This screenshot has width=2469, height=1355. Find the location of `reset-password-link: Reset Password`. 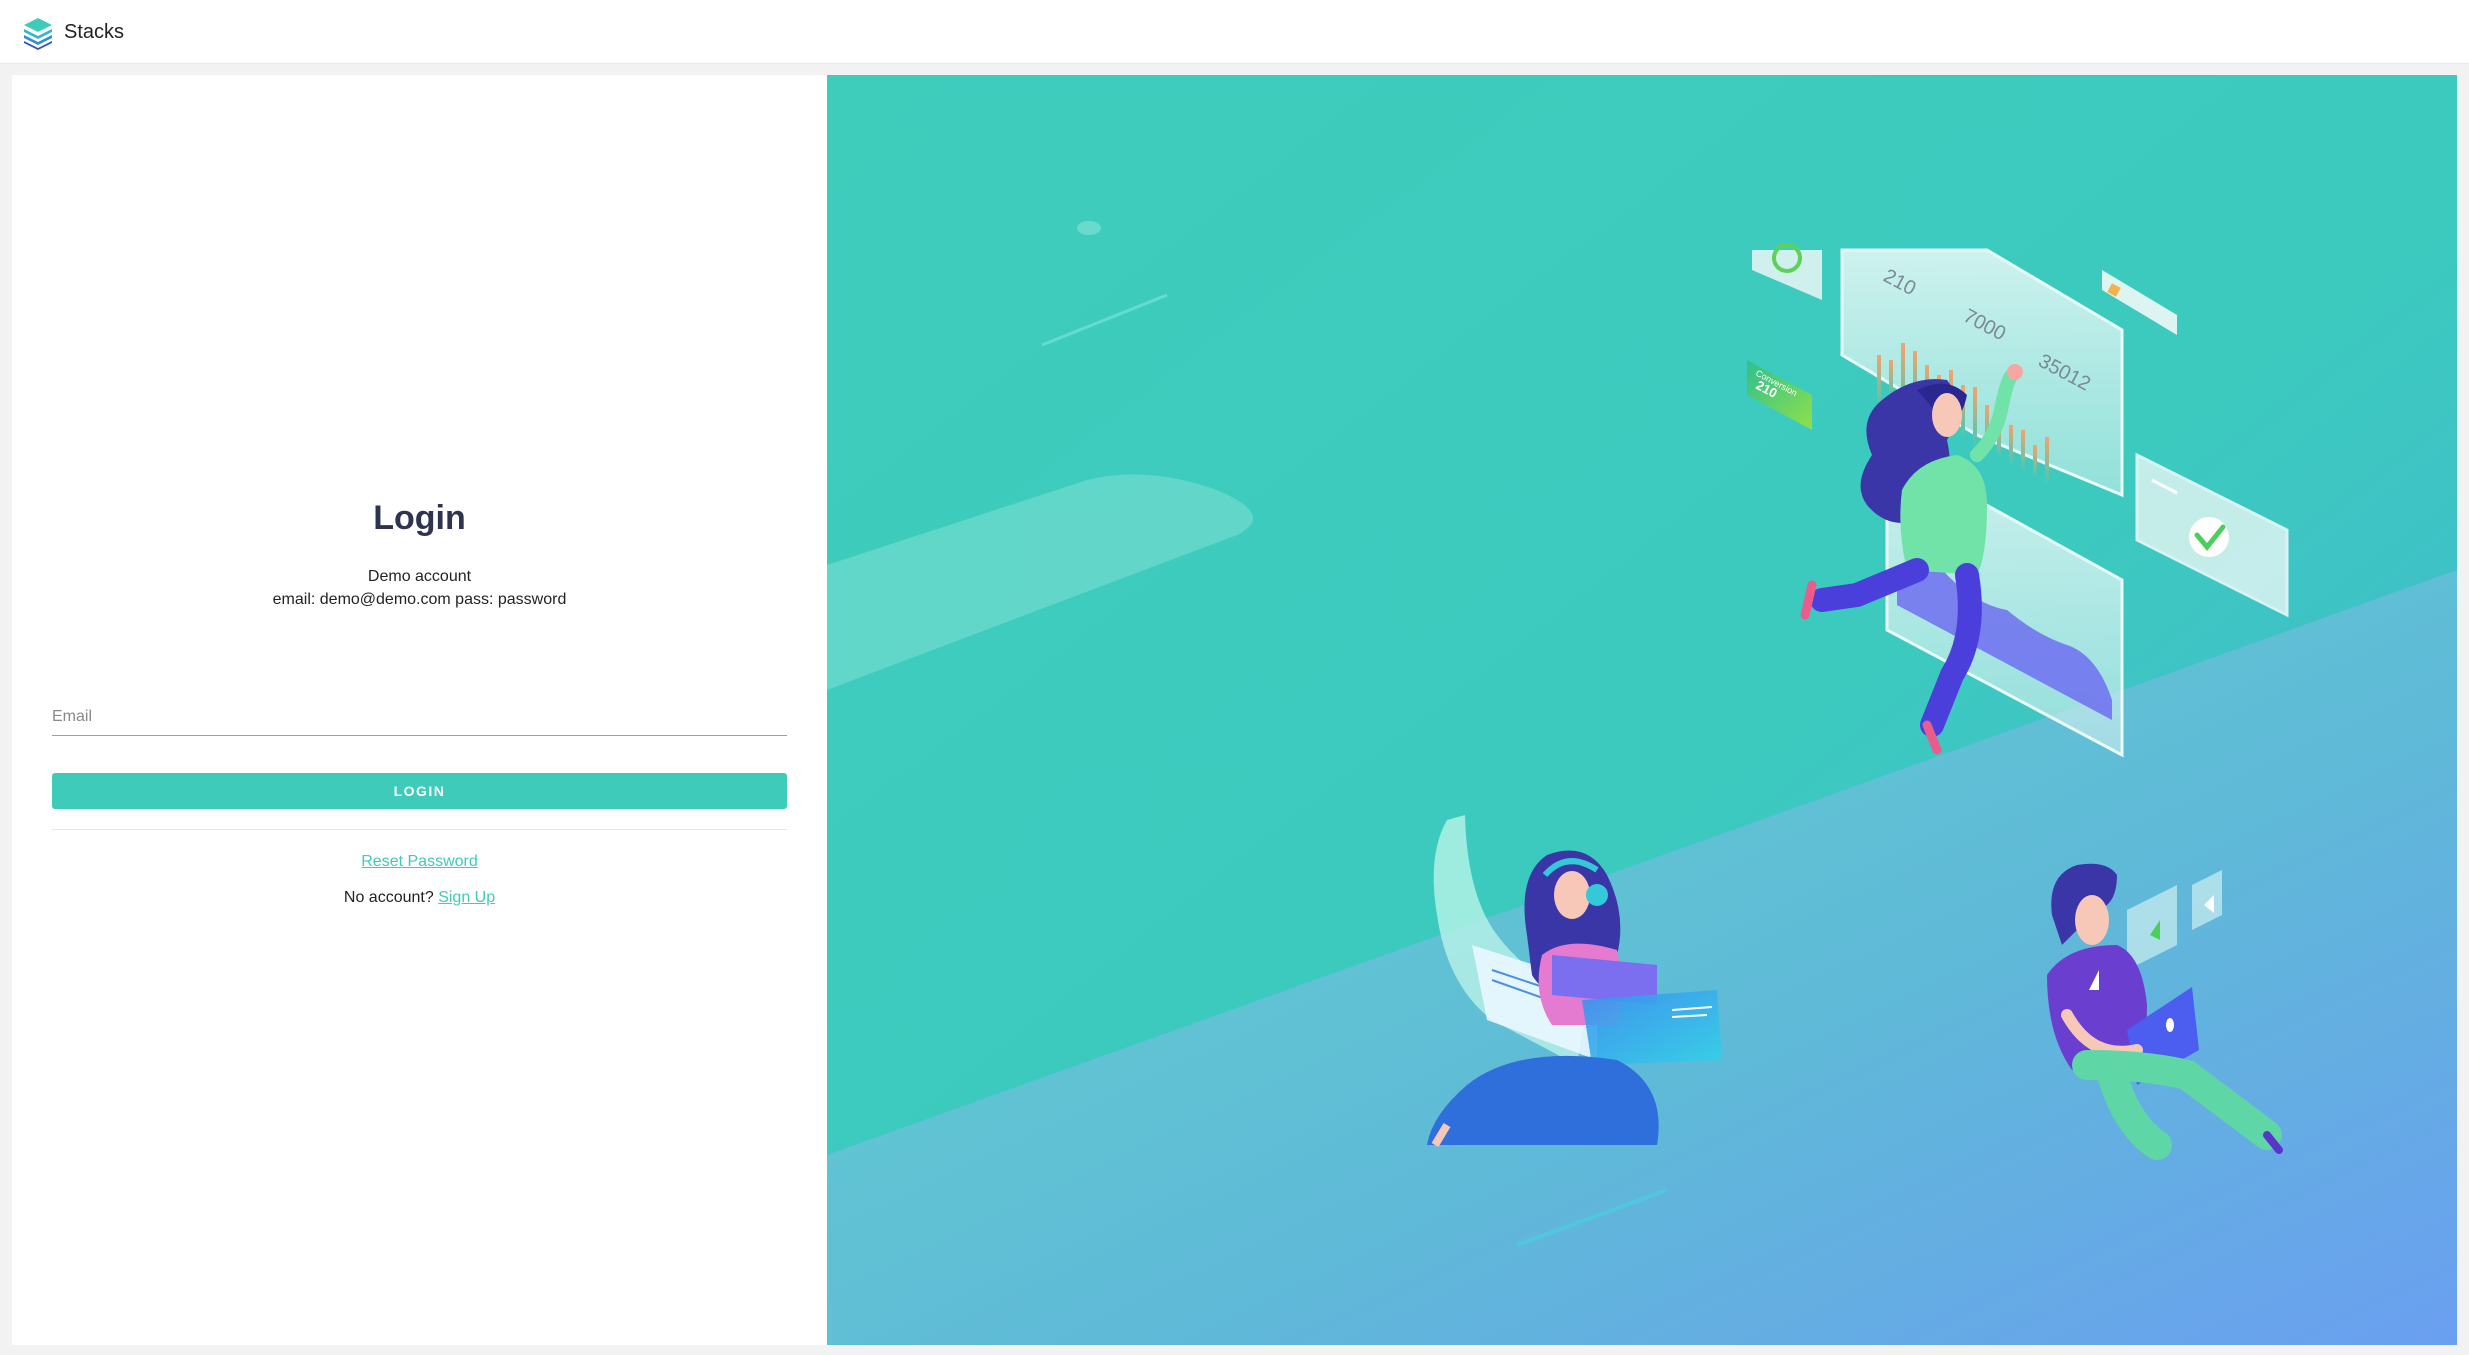

reset-password-link: Reset Password is located at coordinates (419, 861).